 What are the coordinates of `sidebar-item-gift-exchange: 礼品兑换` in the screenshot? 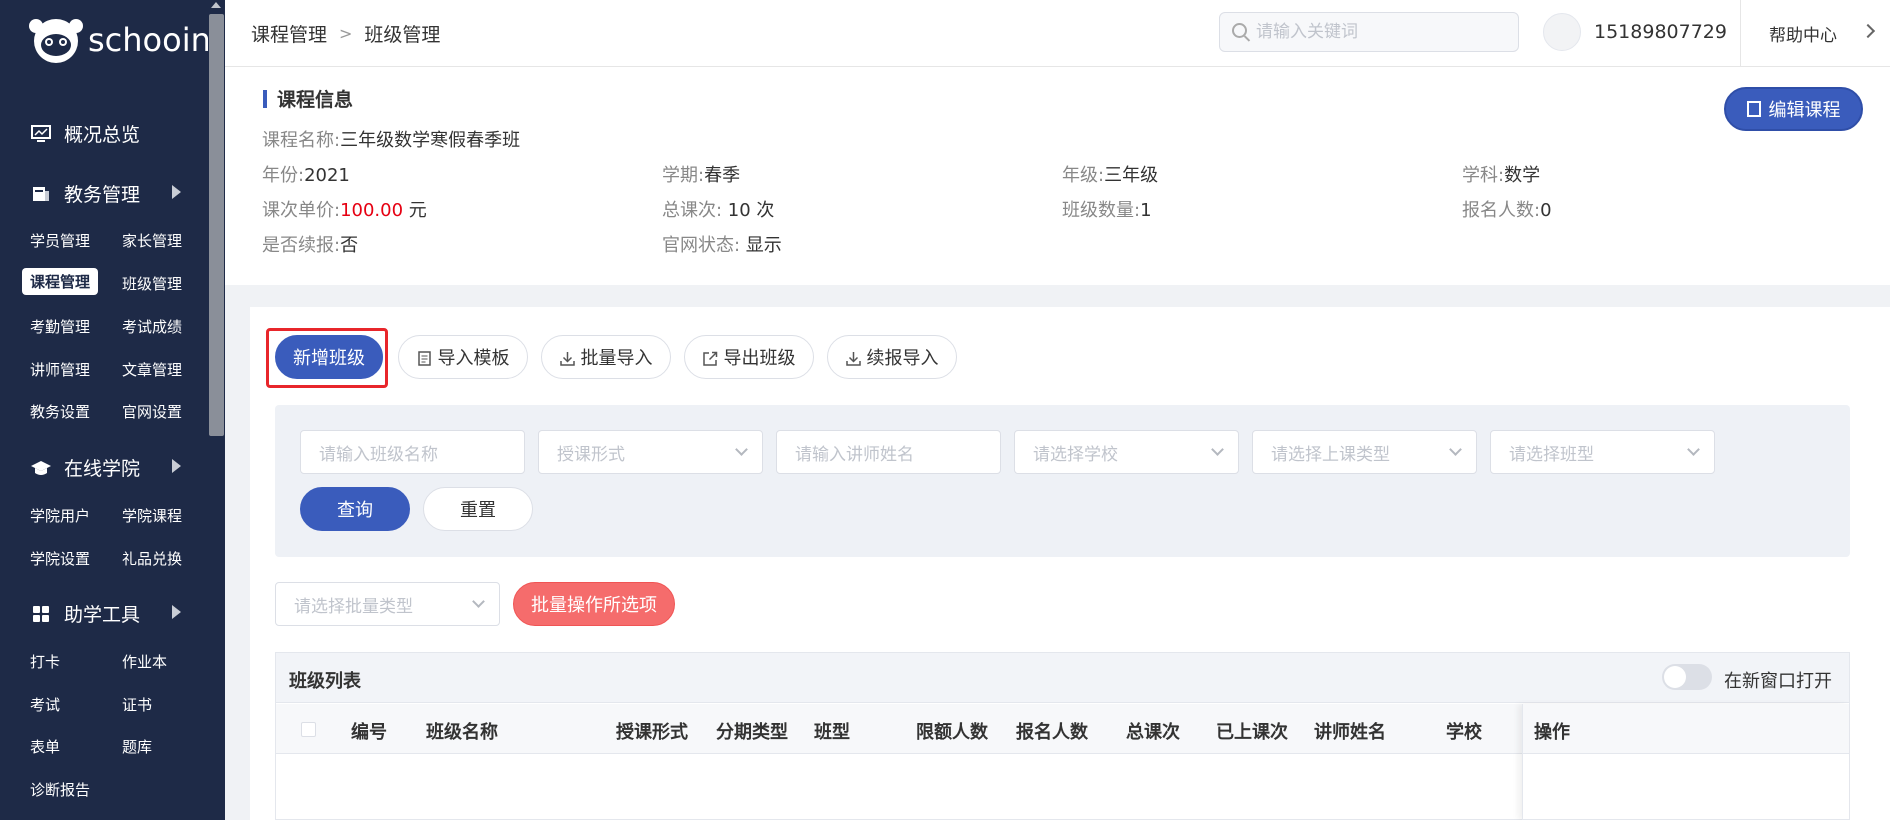 It's located at (152, 558).